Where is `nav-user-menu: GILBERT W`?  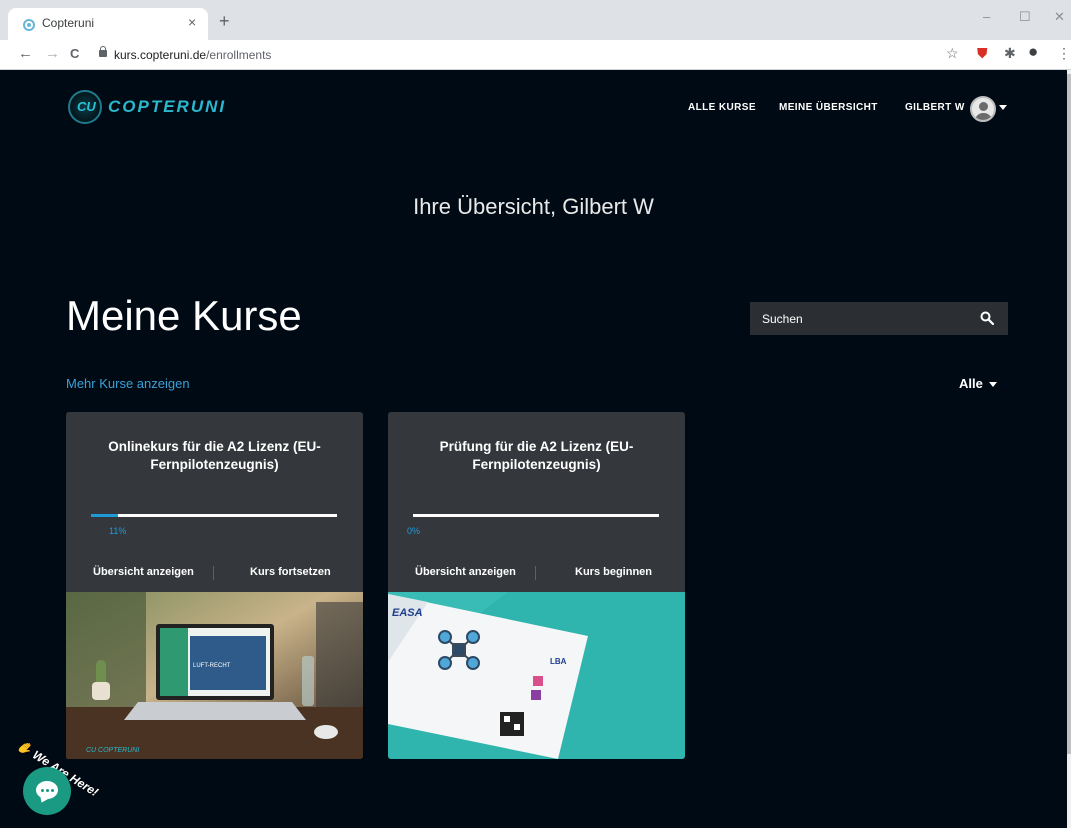
nav-user-menu: GILBERT W is located at coordinates (935, 107).